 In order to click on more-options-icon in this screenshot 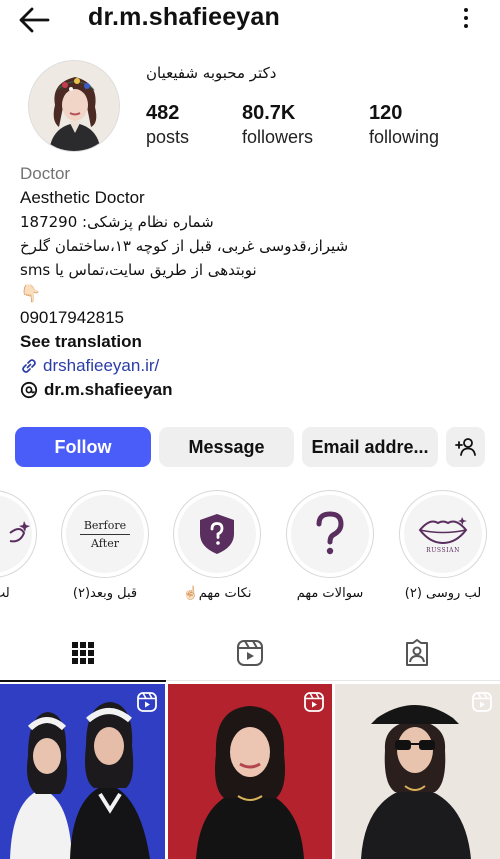, I will do `click(466, 19)`.